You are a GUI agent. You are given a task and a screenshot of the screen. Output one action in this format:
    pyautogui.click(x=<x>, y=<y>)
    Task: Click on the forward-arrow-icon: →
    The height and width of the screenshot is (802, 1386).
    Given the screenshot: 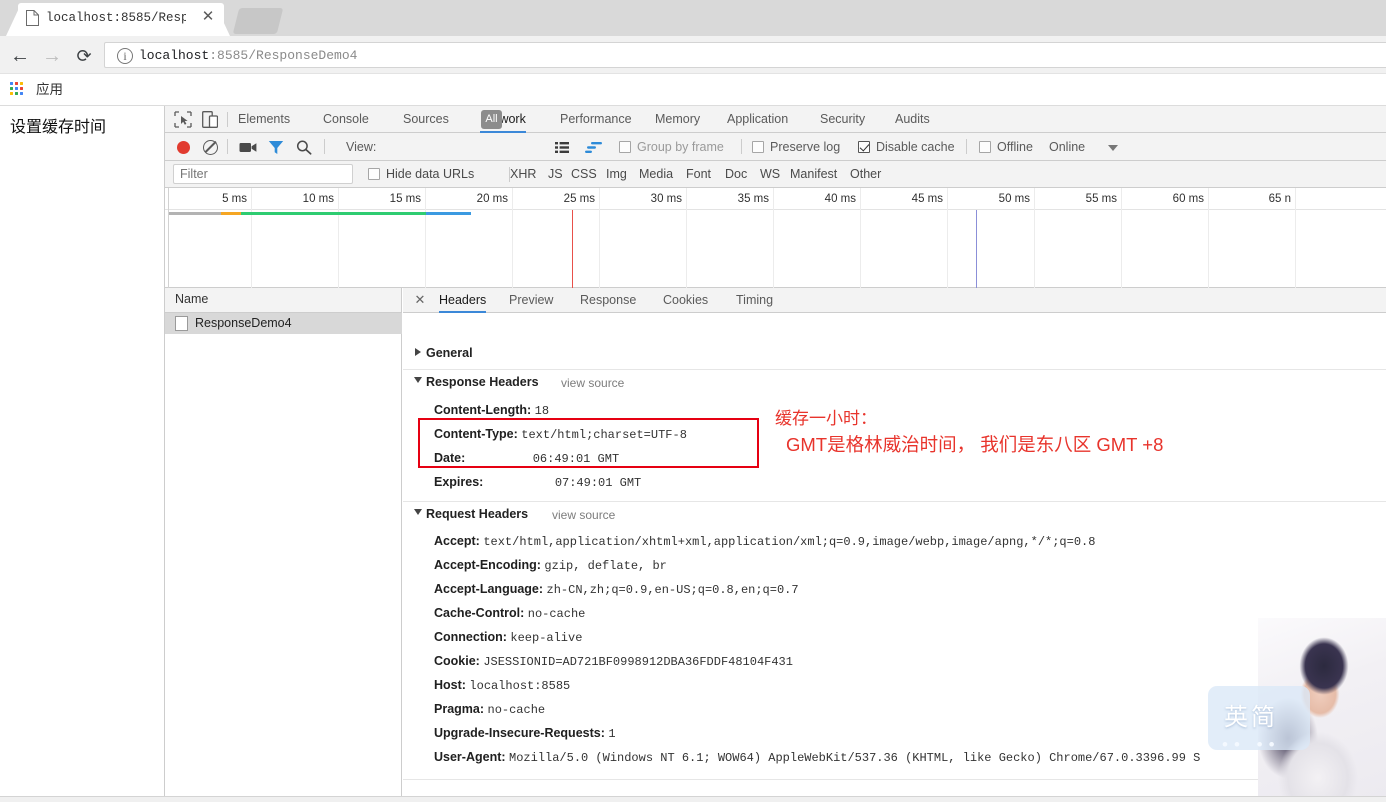 What is the action you would take?
    pyautogui.click(x=52, y=56)
    